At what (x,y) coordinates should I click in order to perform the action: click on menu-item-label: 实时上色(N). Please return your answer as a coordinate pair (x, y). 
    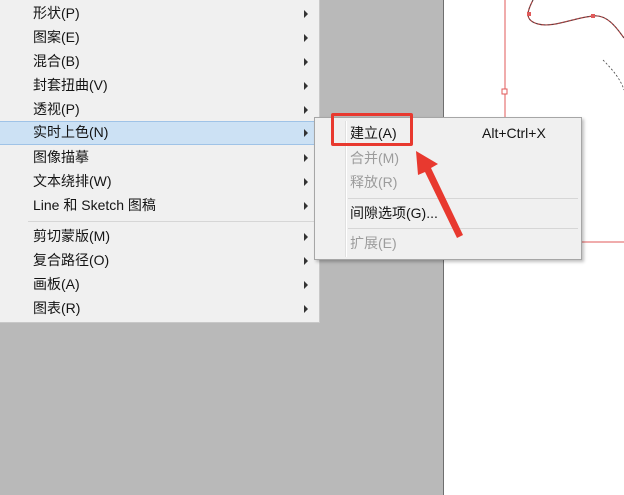
    Looking at the image, I should click on (71, 132).